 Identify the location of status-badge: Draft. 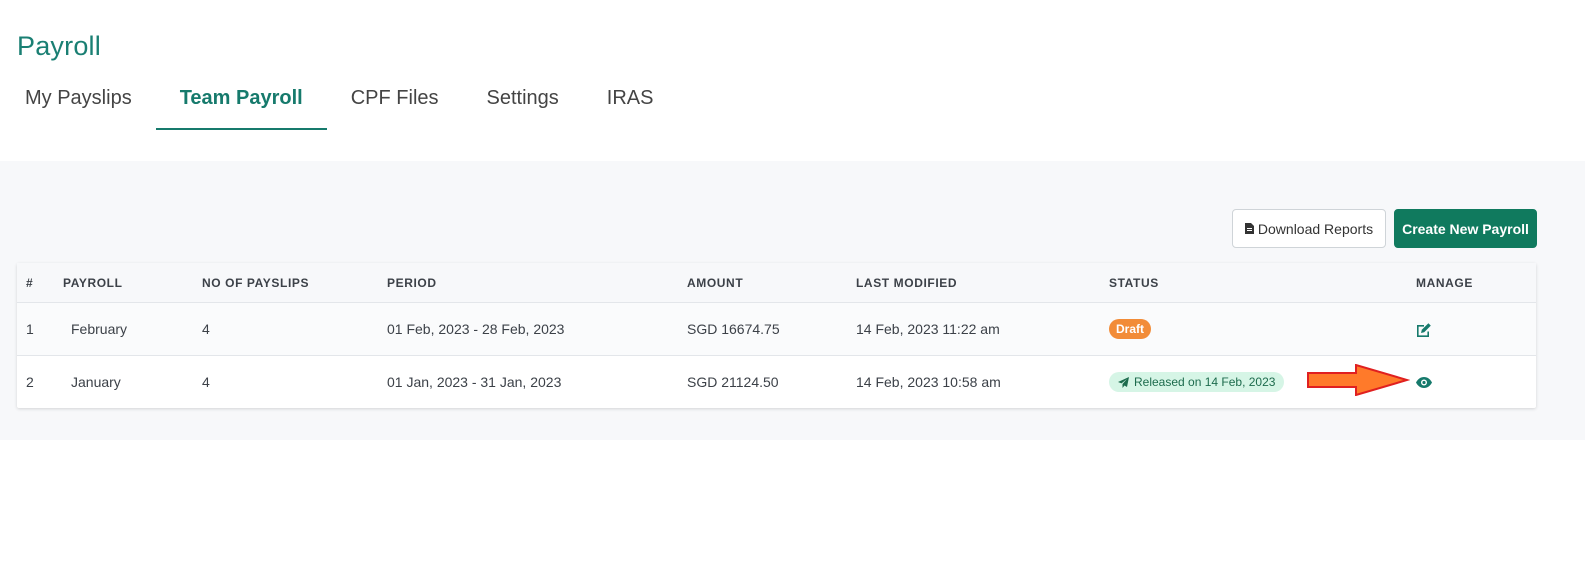
(1130, 329).